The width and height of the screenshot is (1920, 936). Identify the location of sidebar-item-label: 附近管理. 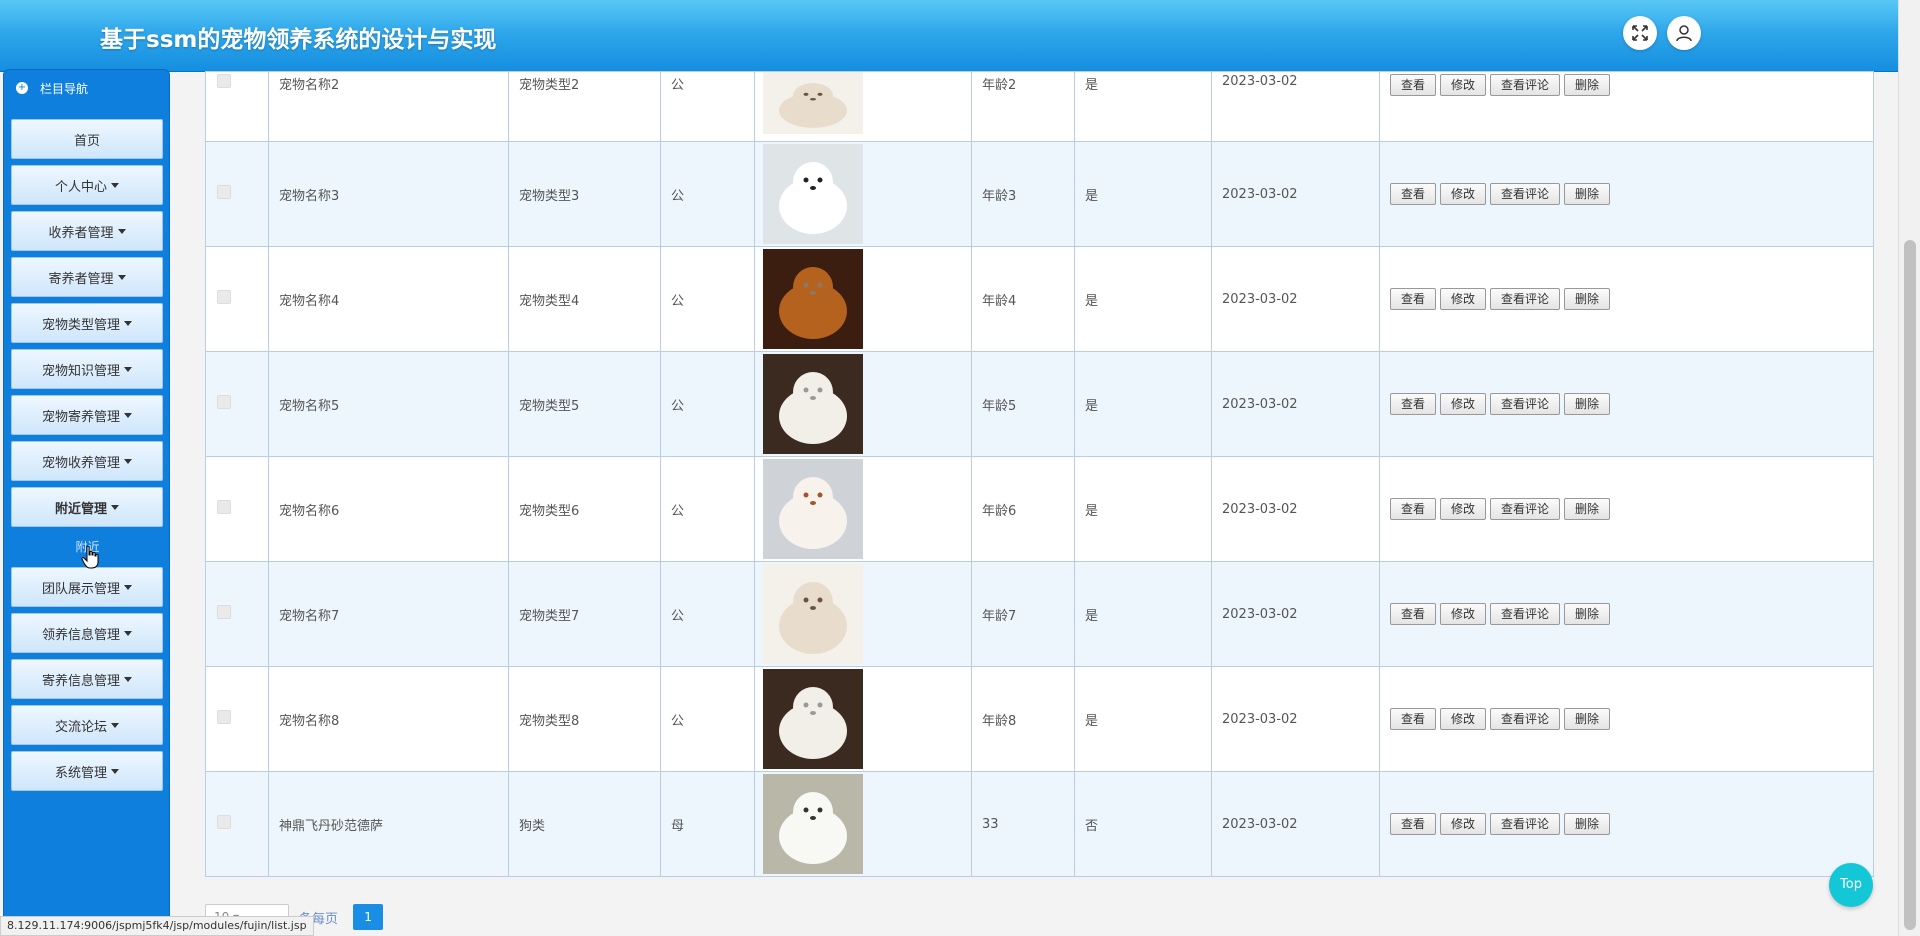
(80, 509).